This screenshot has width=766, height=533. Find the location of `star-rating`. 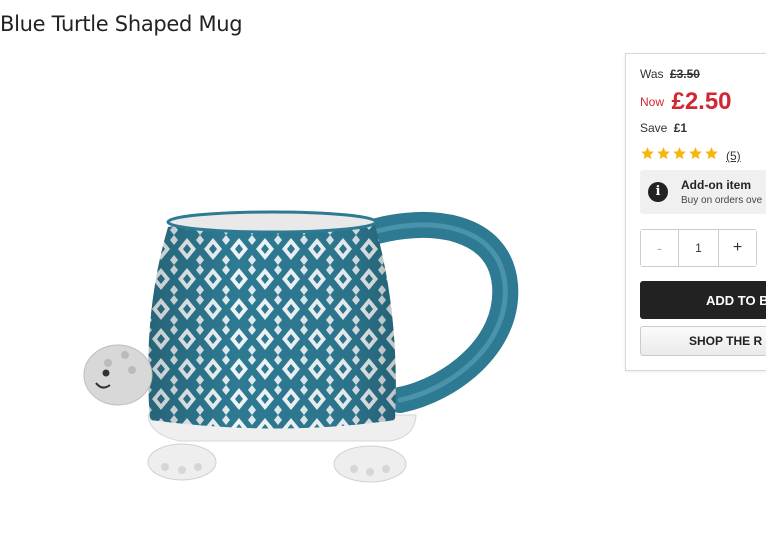

star-rating is located at coordinates (680, 156).